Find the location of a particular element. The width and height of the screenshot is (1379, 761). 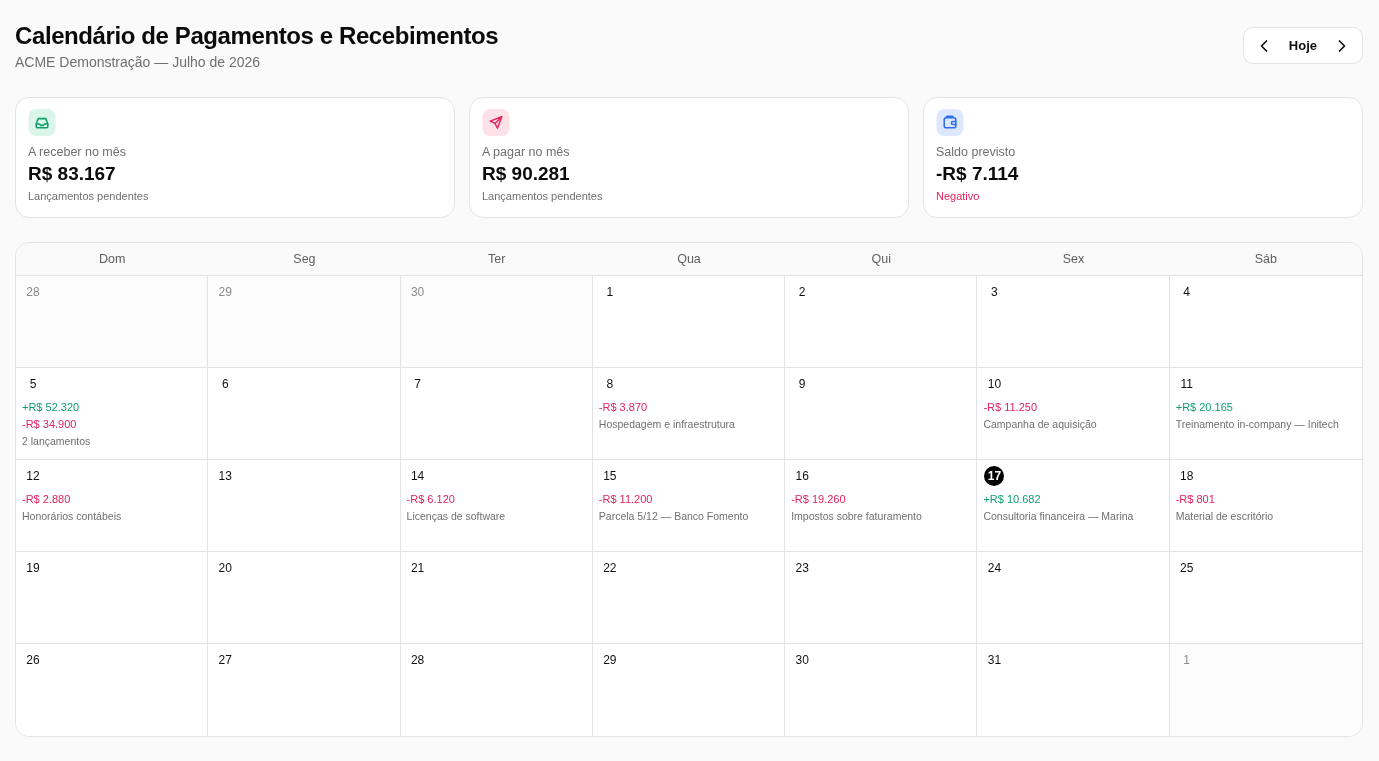

card-note: Negativo is located at coordinates (958, 196).